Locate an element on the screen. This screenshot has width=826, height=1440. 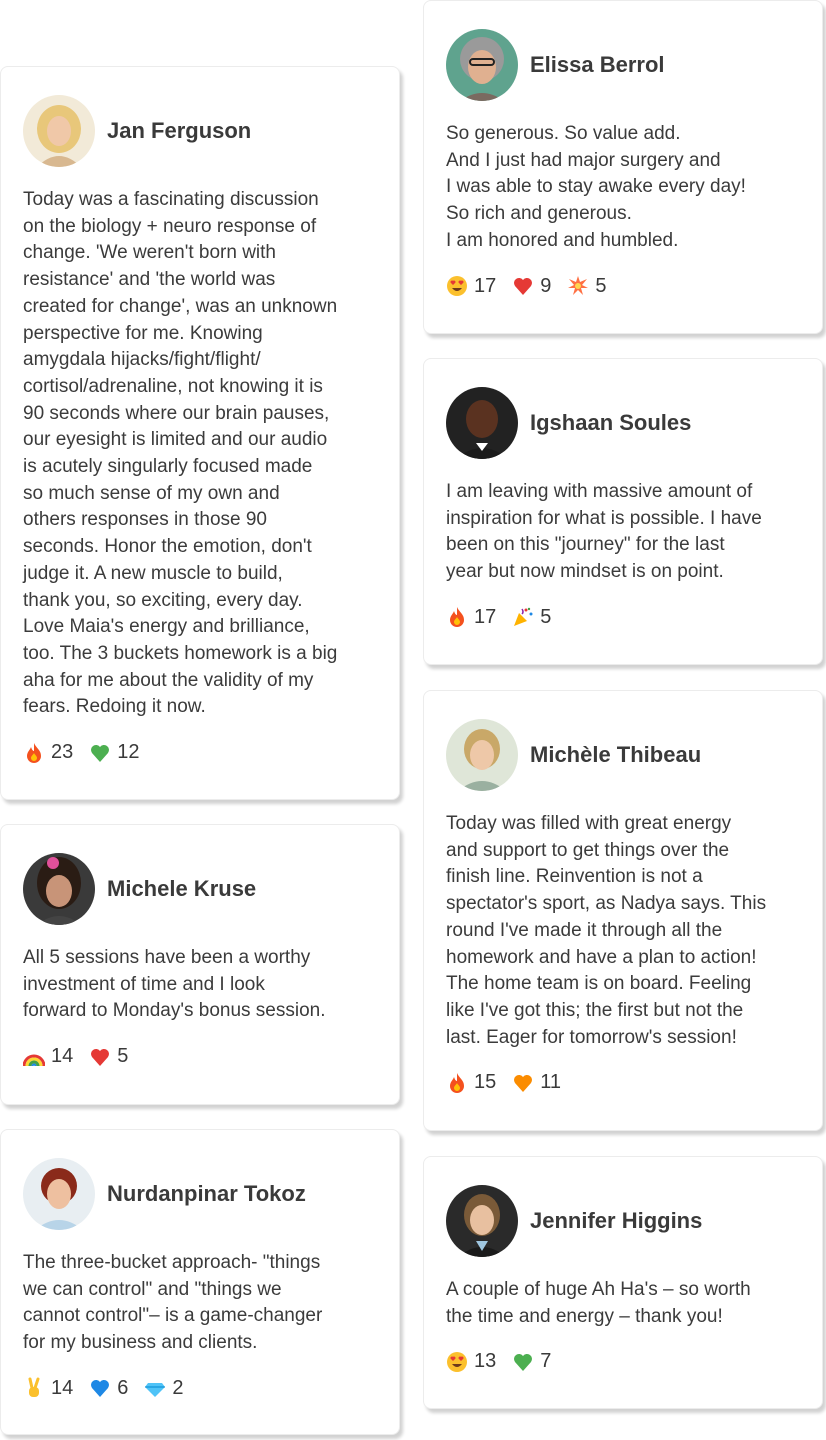
author-name: Elissa Berrol is located at coordinates (597, 64).